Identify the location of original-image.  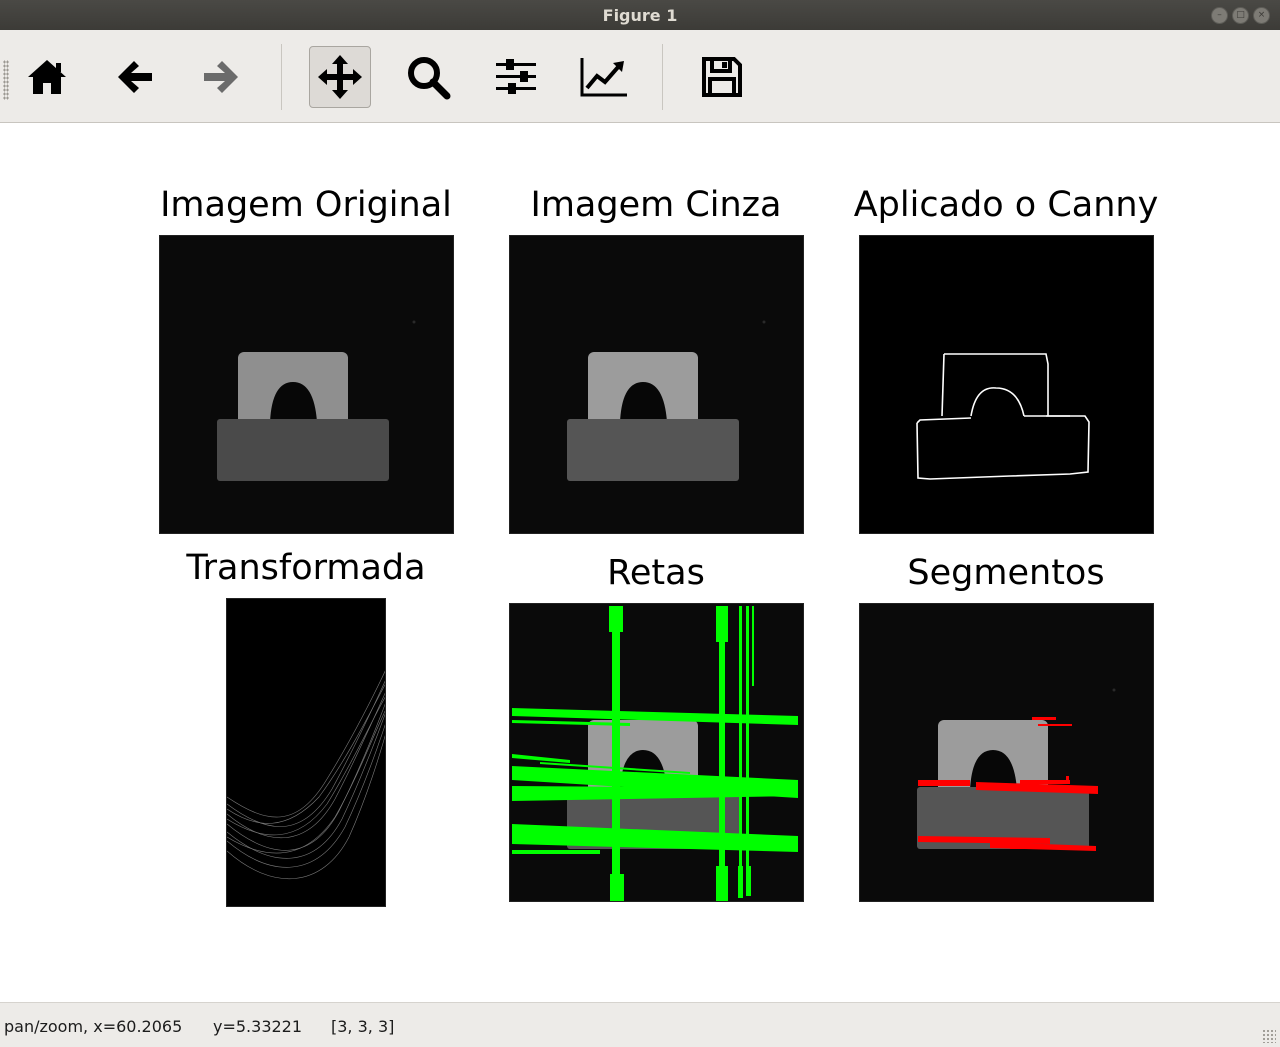
(306, 384).